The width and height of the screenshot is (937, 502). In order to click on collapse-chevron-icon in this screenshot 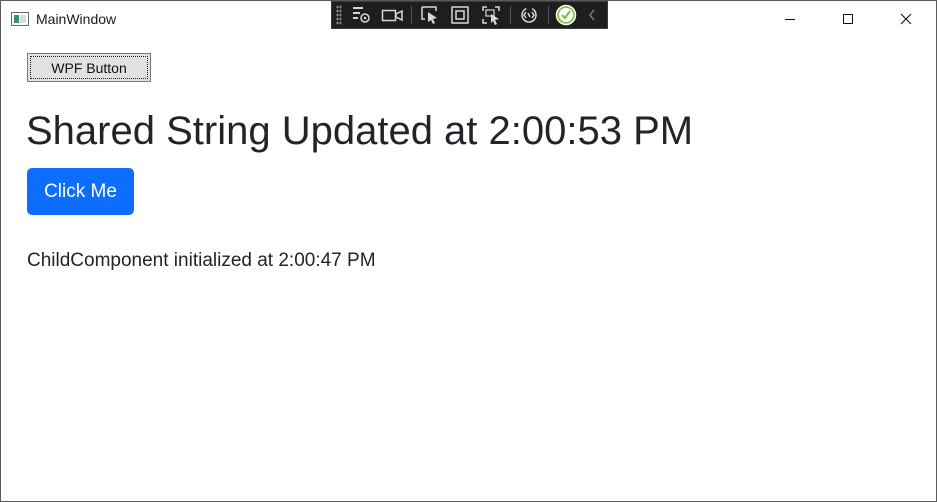, I will do `click(592, 15)`.